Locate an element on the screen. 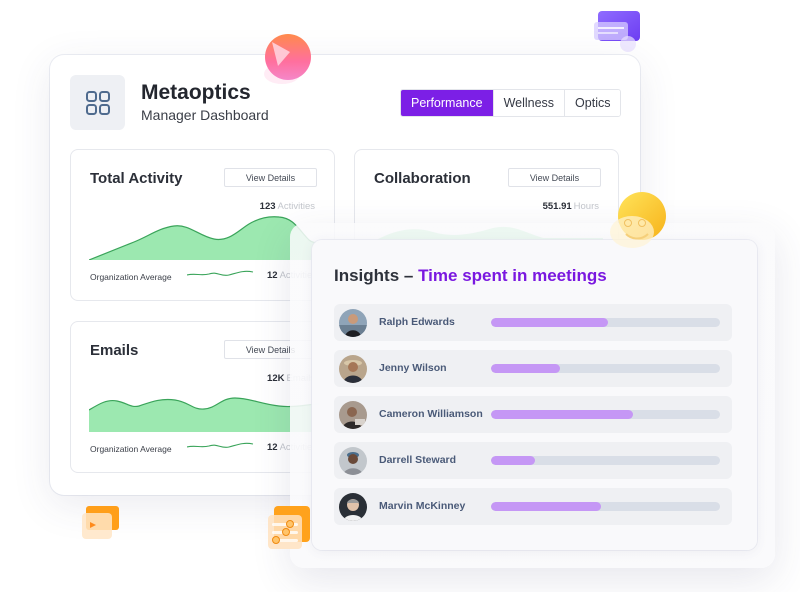  logo is located at coordinates (97, 102).